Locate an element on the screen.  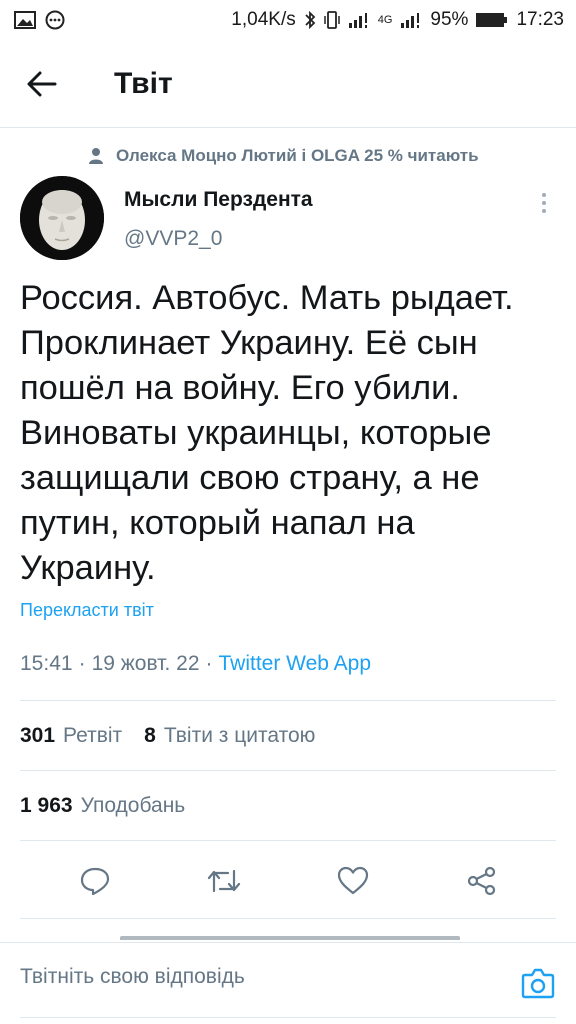
back-button is located at coordinates (42, 84).